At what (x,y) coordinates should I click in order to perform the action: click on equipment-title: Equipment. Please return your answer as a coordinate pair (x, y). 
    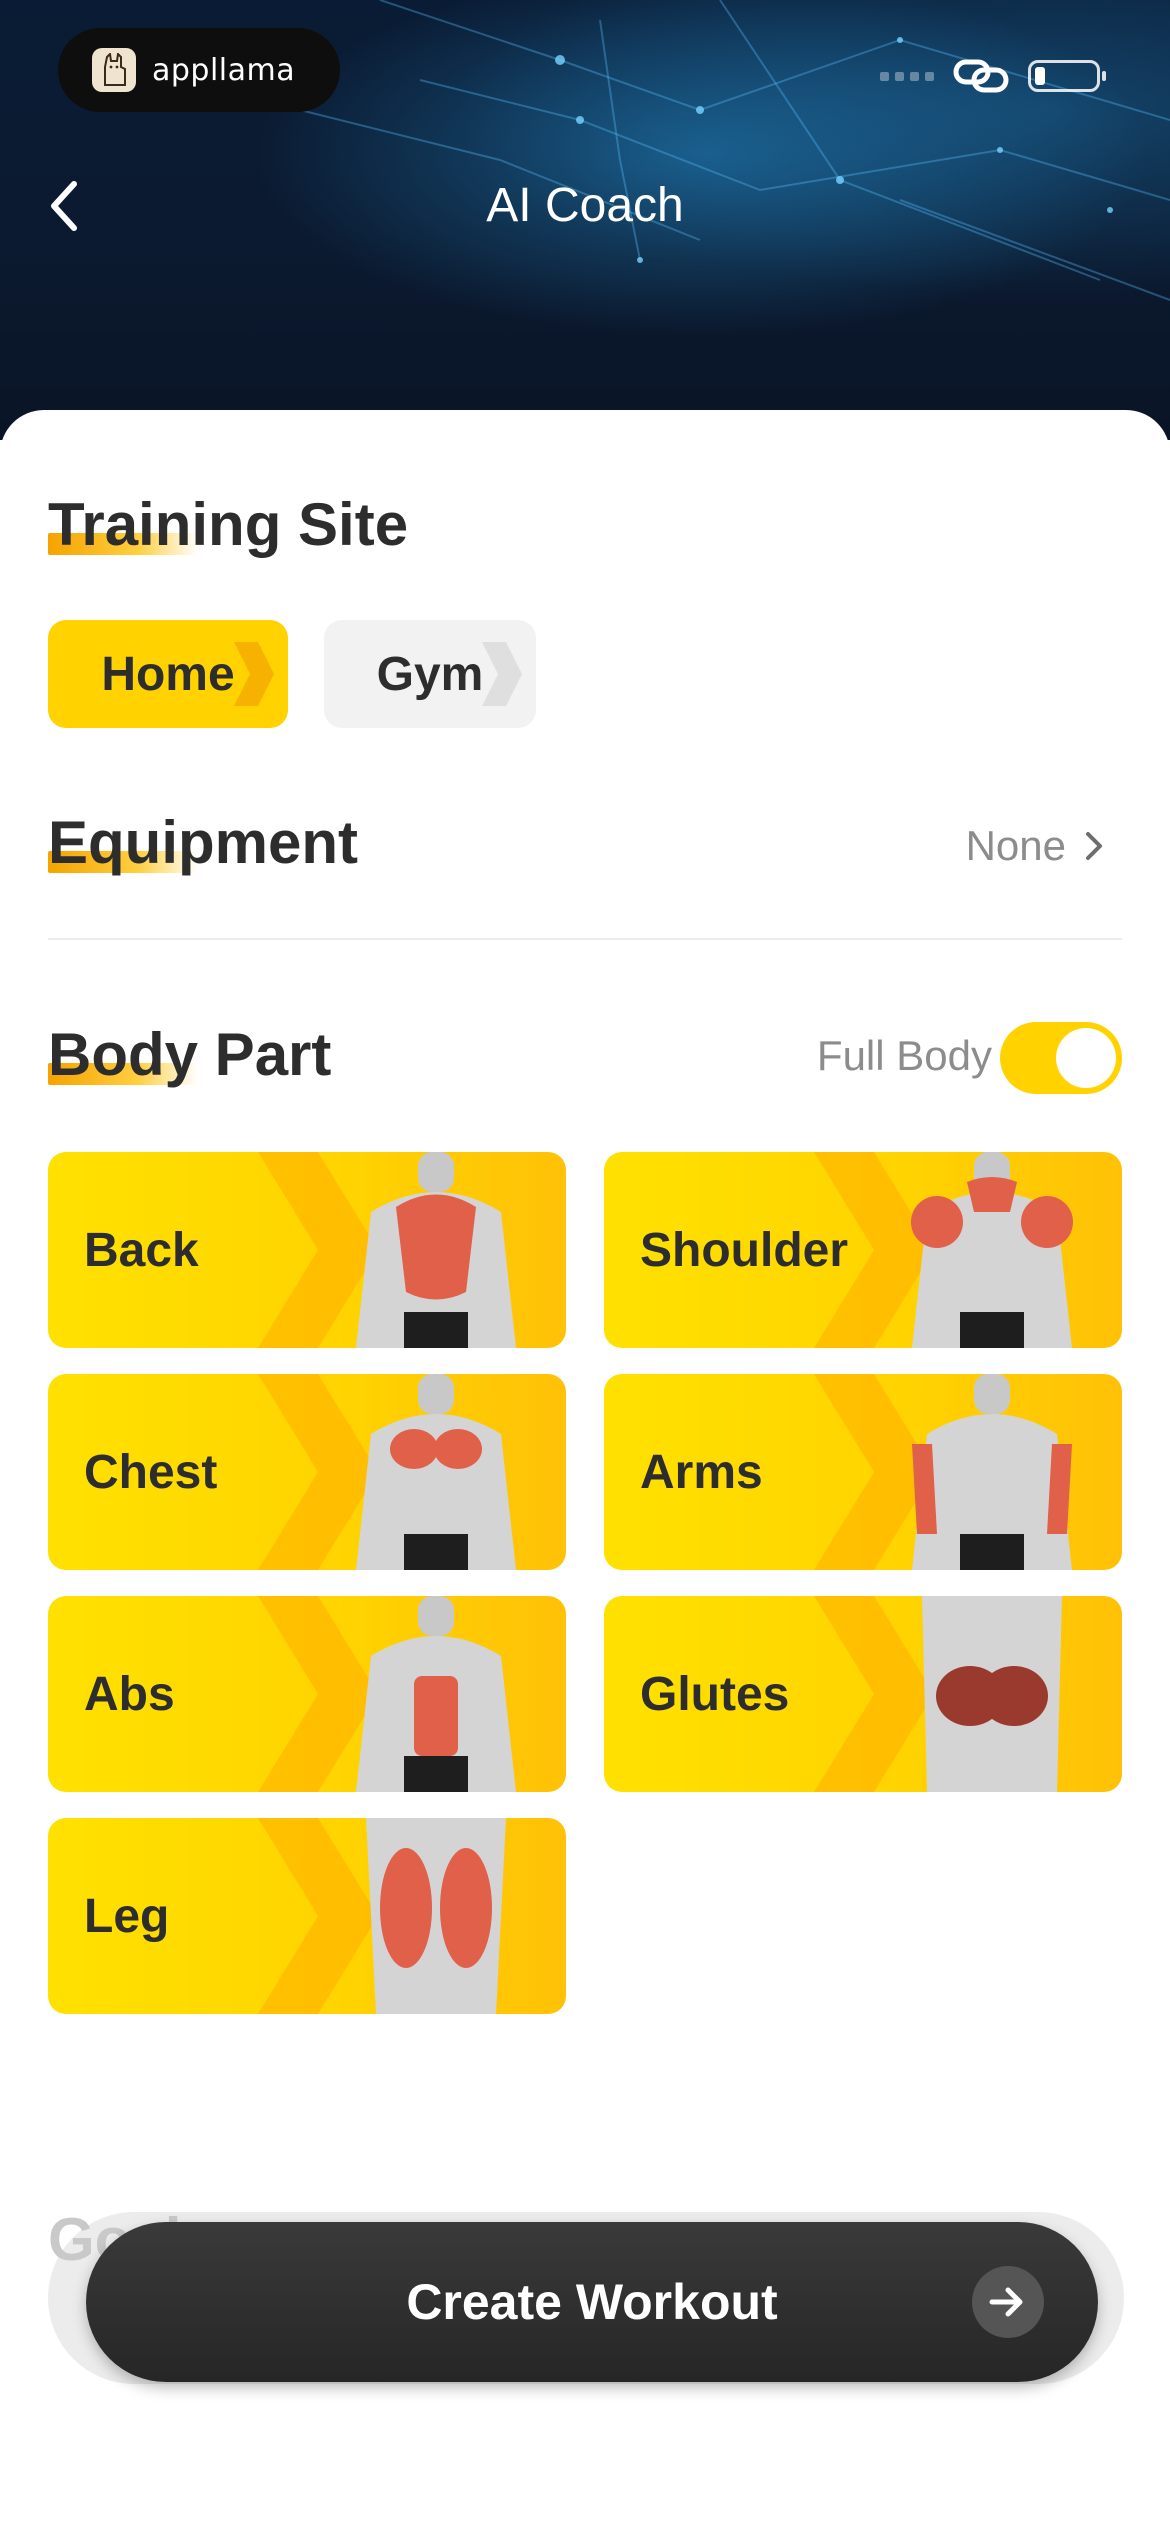
    Looking at the image, I should click on (203, 842).